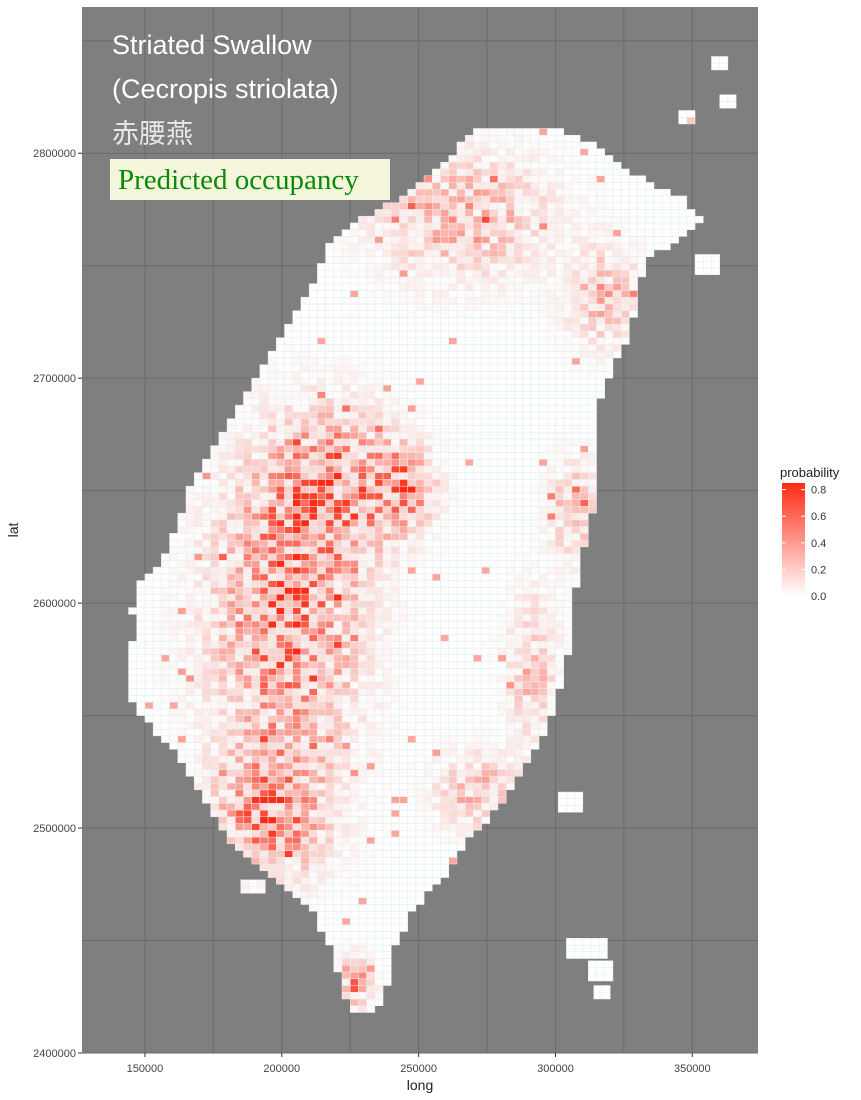  Describe the element at coordinates (692, 1069) in the screenshot. I see `x-tick-label: 350000` at that location.